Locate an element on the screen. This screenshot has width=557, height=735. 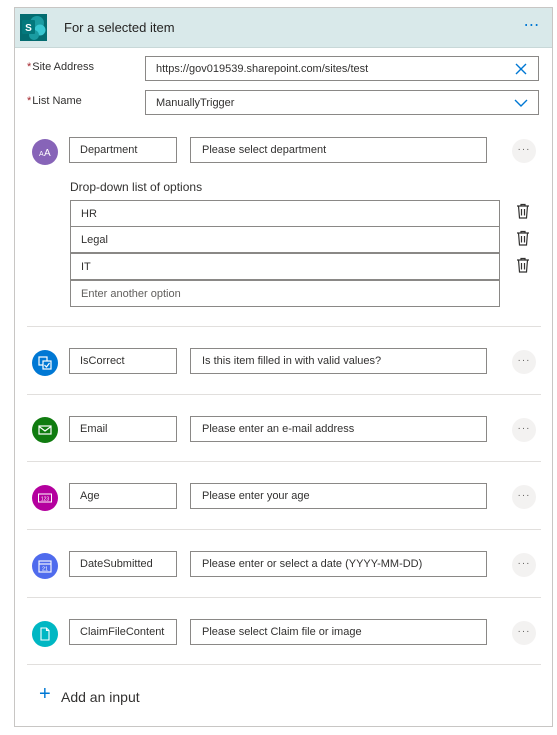
svg-text: A is located at coordinates (47, 153).